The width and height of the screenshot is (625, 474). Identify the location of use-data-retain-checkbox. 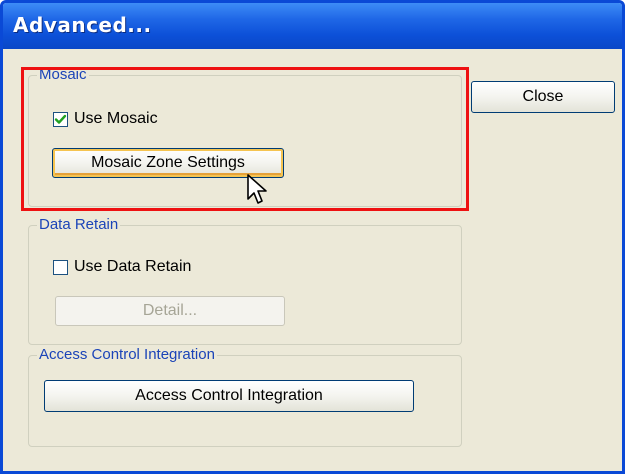
(60, 267).